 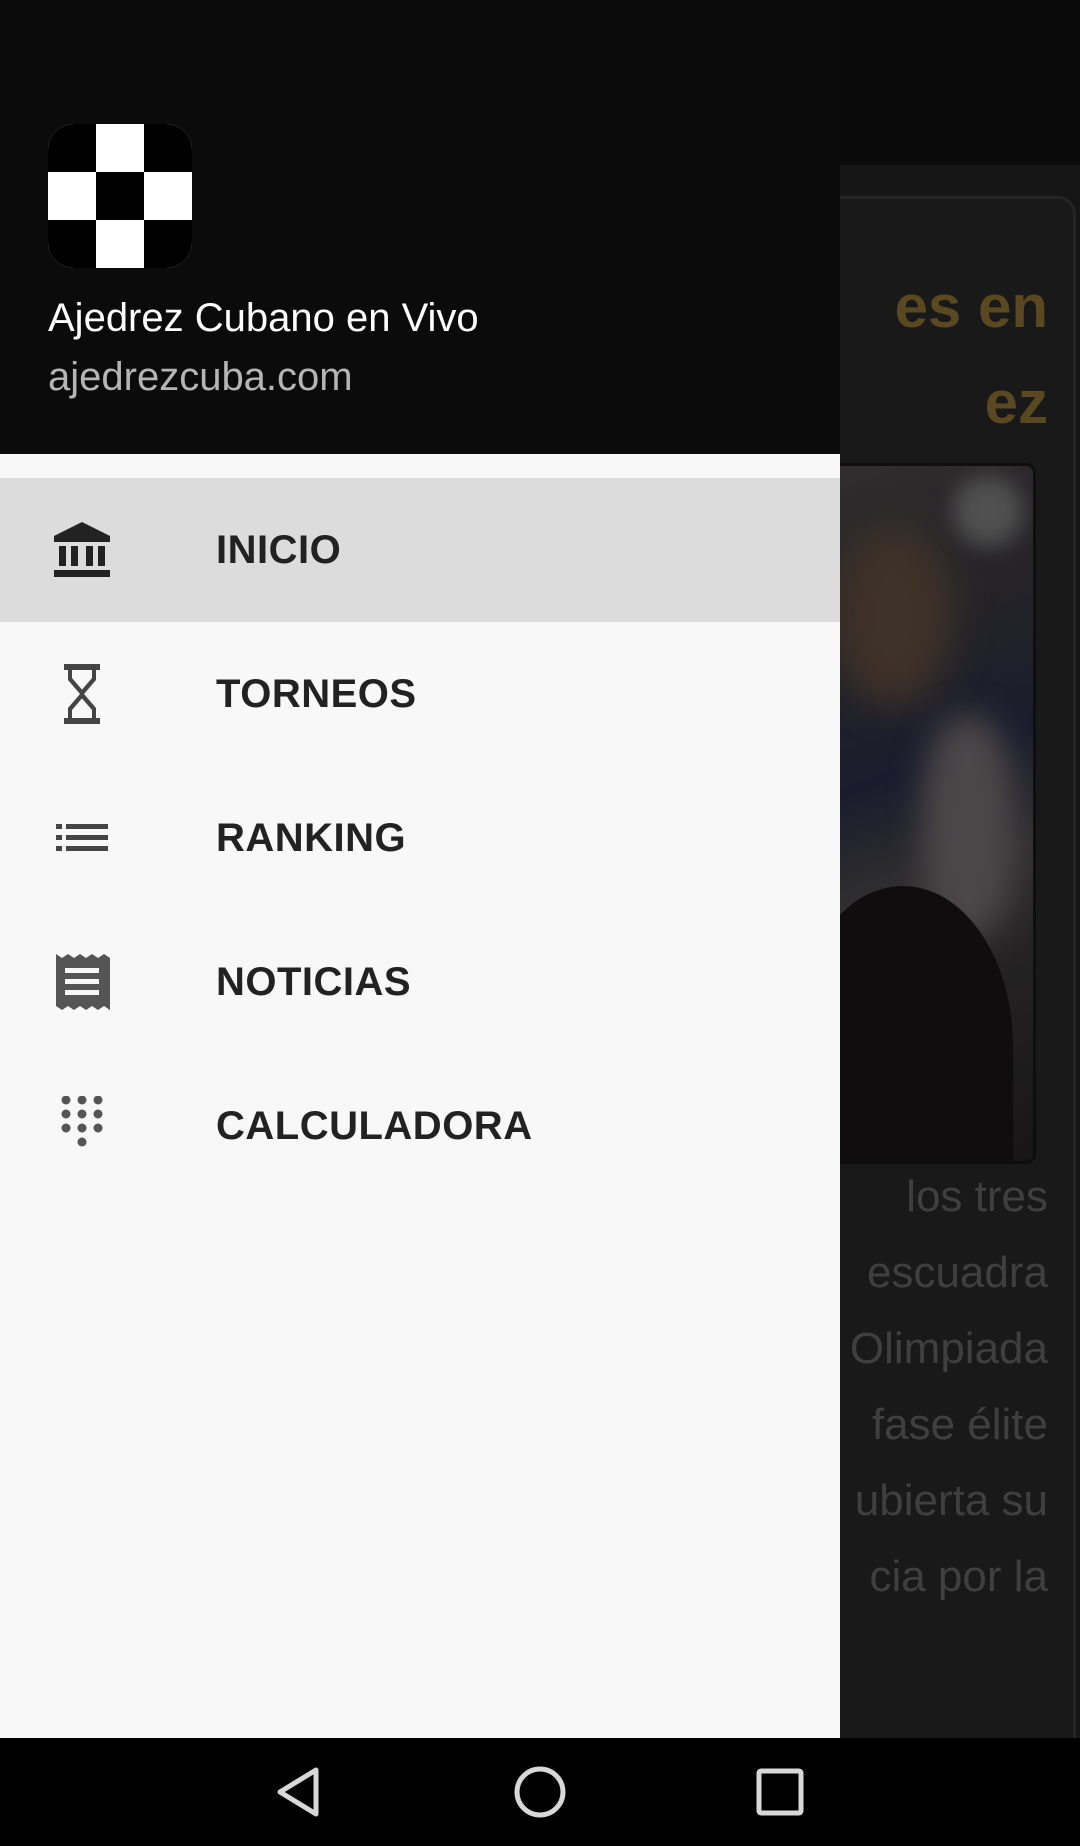 What do you see at coordinates (780, 1792) in the screenshot?
I see `recents-icon` at bounding box center [780, 1792].